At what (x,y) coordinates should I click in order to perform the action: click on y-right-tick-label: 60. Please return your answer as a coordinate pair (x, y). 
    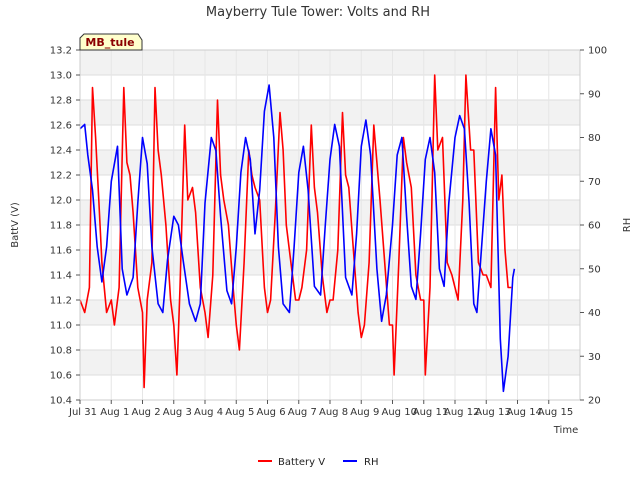
    Looking at the image, I should click on (594, 226).